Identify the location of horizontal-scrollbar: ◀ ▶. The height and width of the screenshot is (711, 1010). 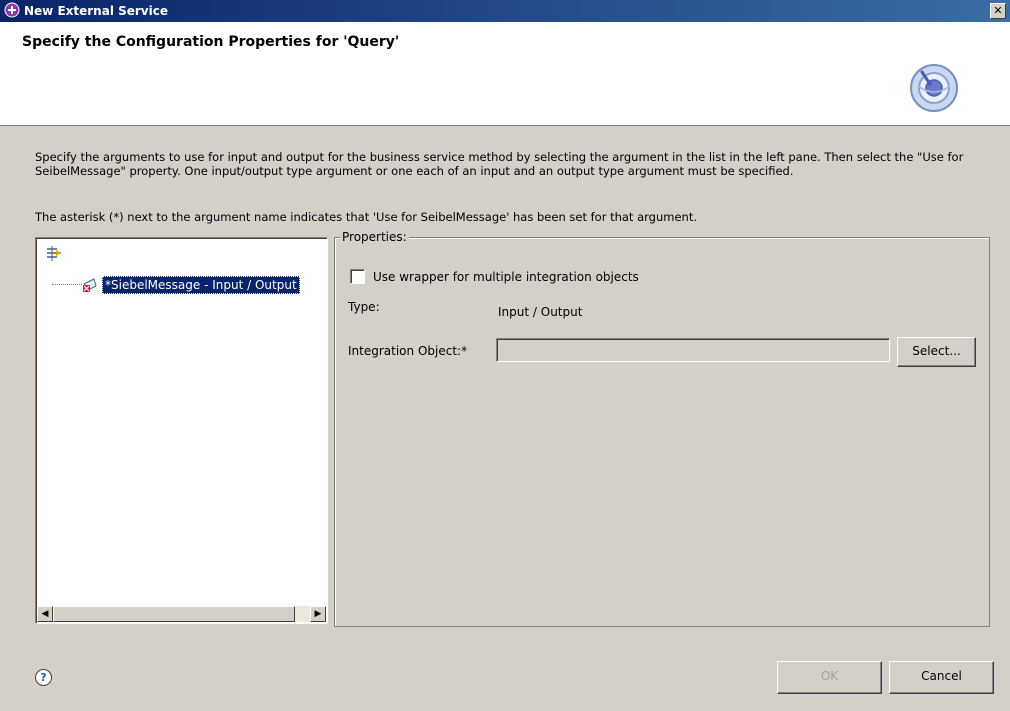
(181, 614).